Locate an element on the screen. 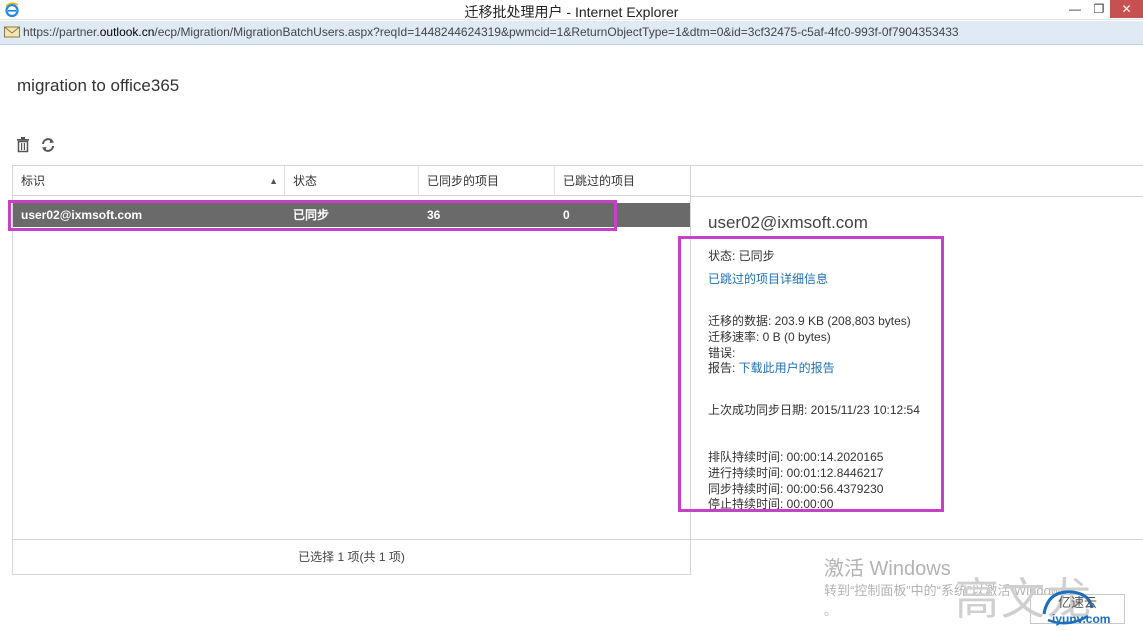  trash-icon is located at coordinates (23, 145).